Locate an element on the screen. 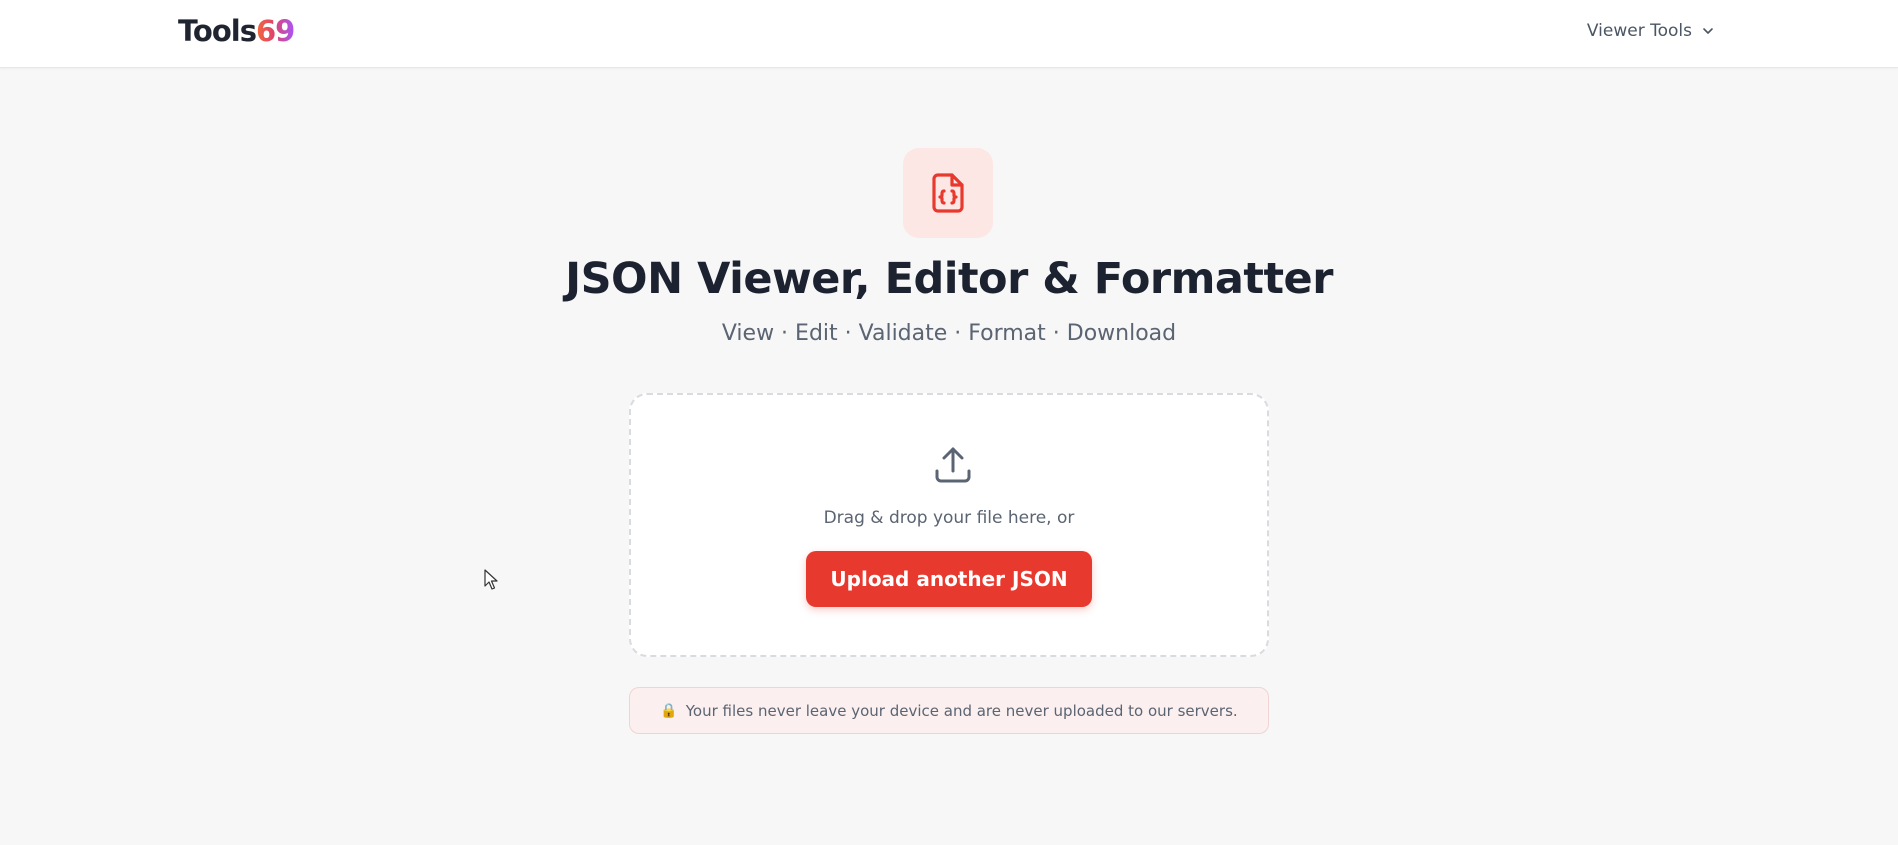 This screenshot has height=845, width=1898. brand-name-suffix: 69 is located at coordinates (275, 31).